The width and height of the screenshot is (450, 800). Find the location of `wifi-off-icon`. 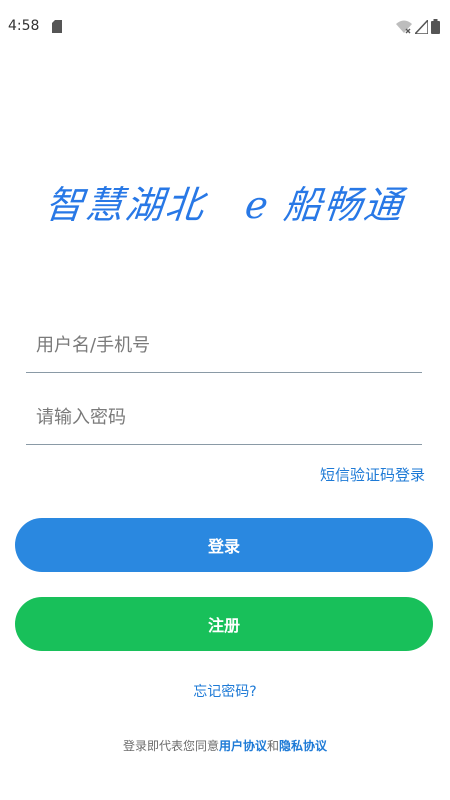

wifi-off-icon is located at coordinates (404, 26).